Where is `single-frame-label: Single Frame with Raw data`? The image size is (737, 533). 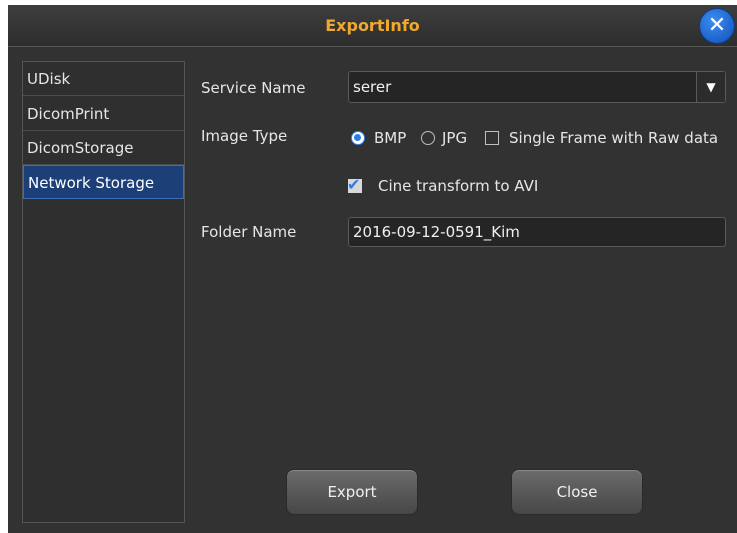
single-frame-label: Single Frame with Raw data is located at coordinates (613, 138).